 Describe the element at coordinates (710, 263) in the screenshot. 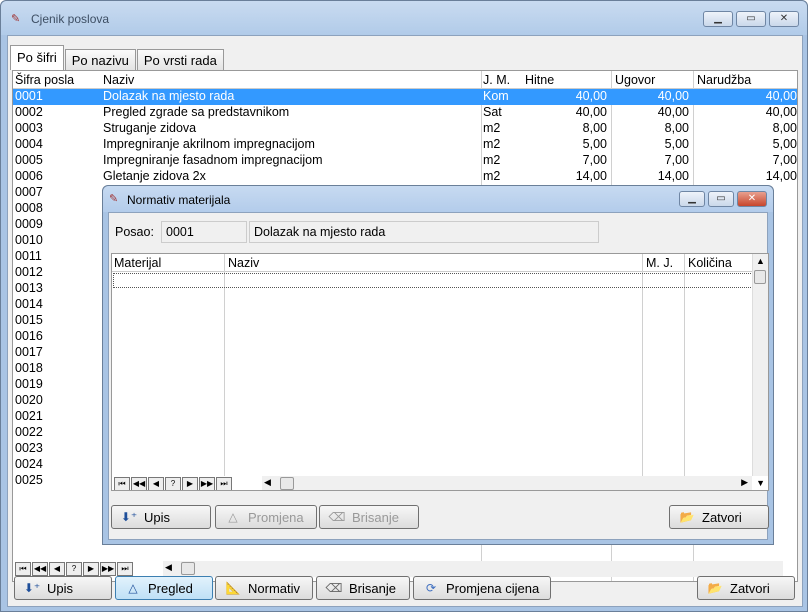

I see `col-header-kolicina: Količina` at that location.